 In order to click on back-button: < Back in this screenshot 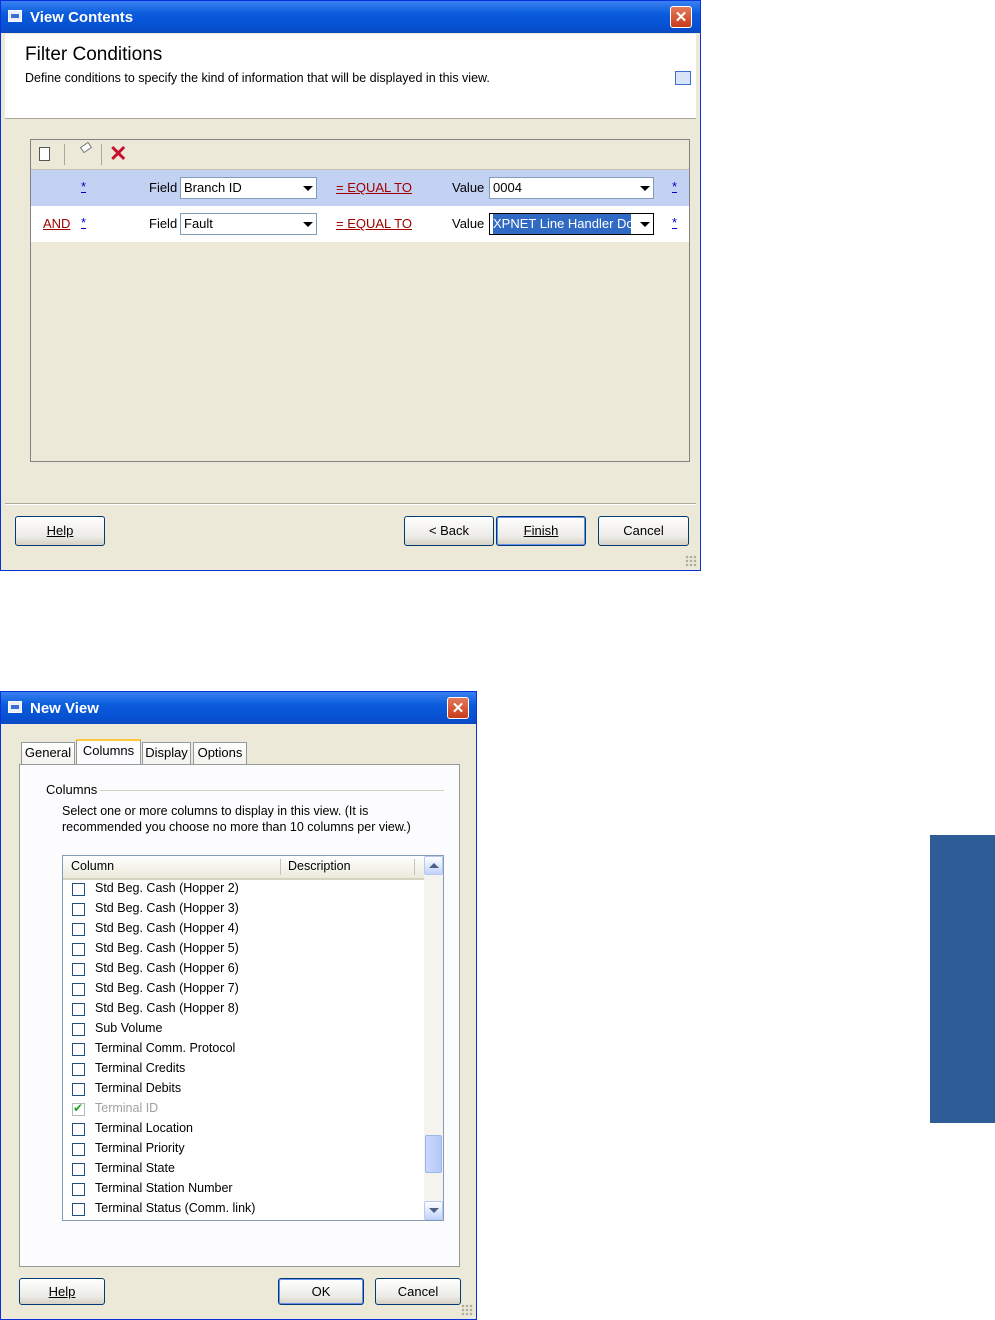, I will do `click(449, 531)`.